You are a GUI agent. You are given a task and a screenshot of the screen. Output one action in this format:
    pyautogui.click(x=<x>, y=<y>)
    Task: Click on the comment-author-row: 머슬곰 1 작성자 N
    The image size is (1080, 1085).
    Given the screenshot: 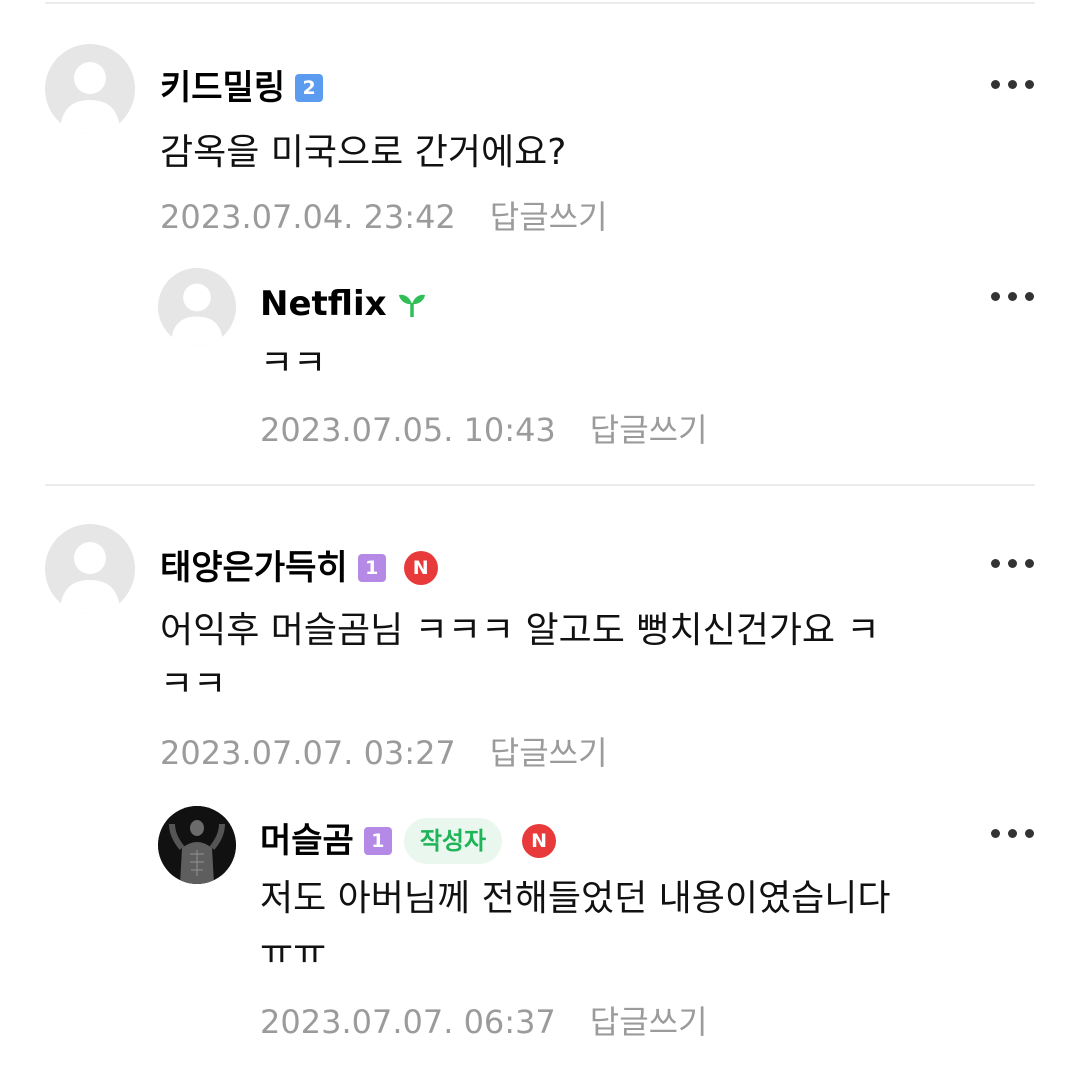 What is the action you would take?
    pyautogui.click(x=408, y=841)
    